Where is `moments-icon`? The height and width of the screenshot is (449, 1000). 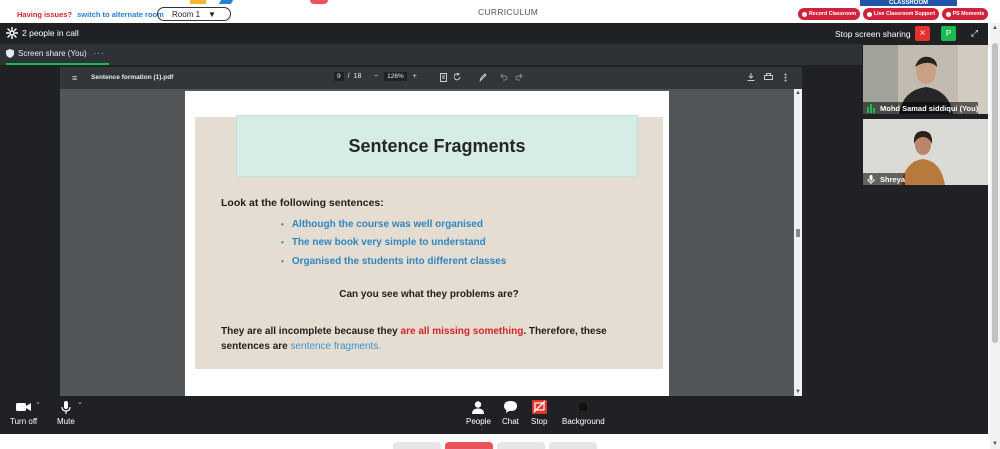
moments-icon is located at coordinates (948, 14).